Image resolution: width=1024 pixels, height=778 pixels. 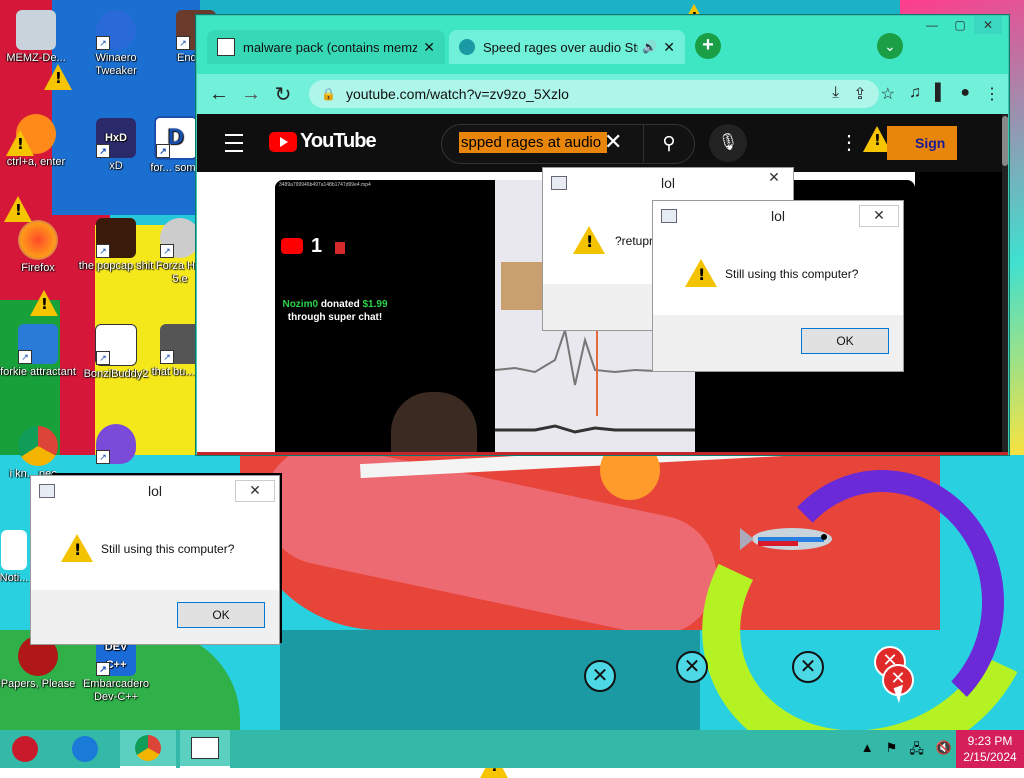 What do you see at coordinates (14, 550) in the screenshot?
I see `notepad-icon` at bounding box center [14, 550].